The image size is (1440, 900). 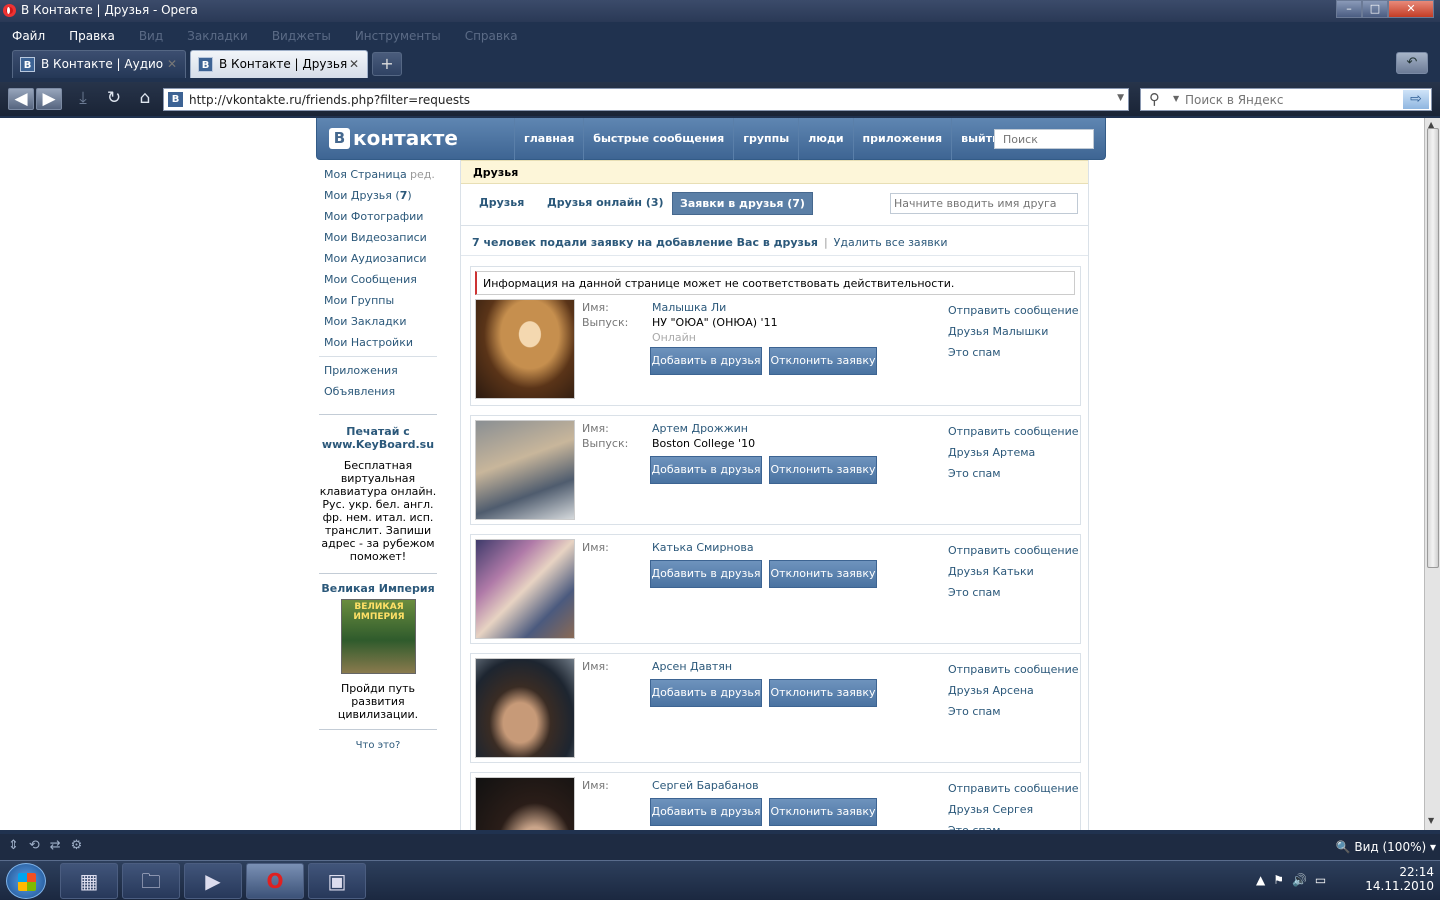 I want to click on menu-file: Файл, so click(x=28, y=36).